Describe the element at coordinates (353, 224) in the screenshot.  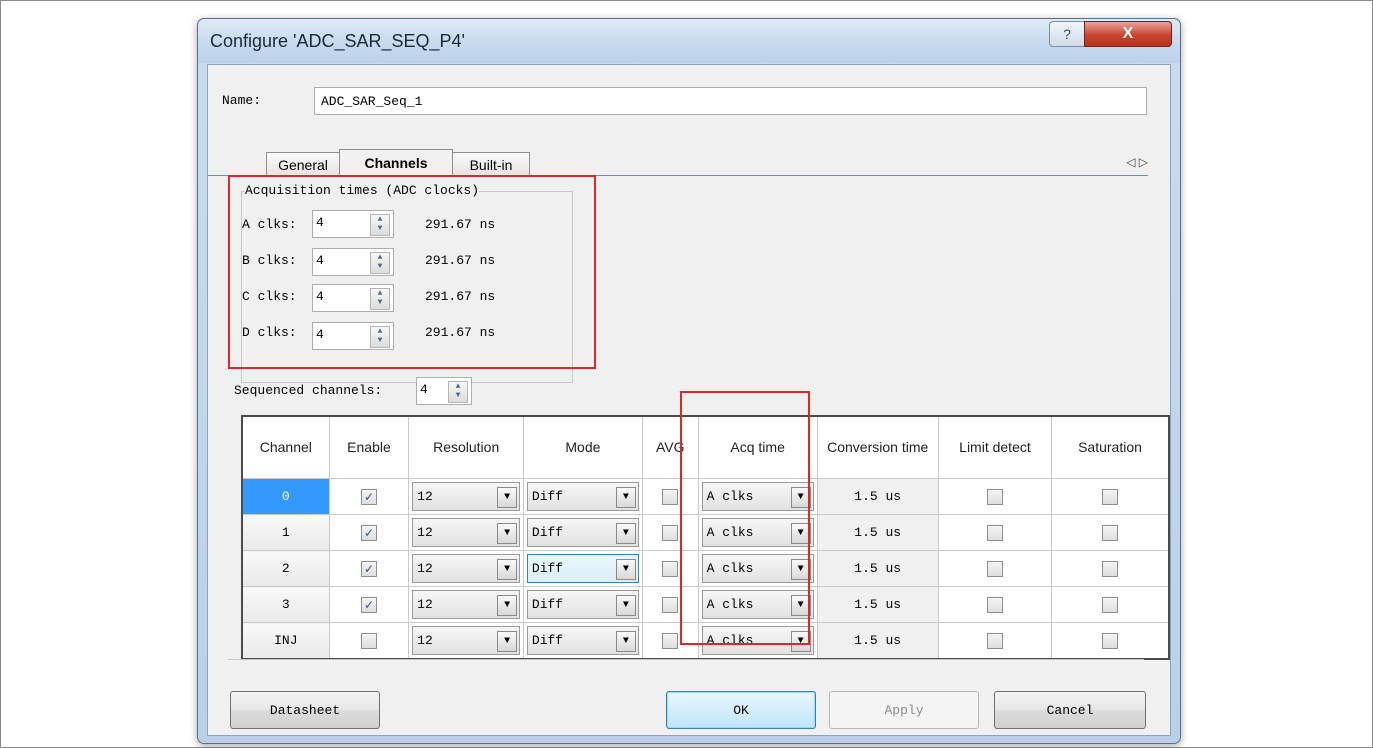
I see `a-clks-spinner: 4 ▲ ▼` at that location.